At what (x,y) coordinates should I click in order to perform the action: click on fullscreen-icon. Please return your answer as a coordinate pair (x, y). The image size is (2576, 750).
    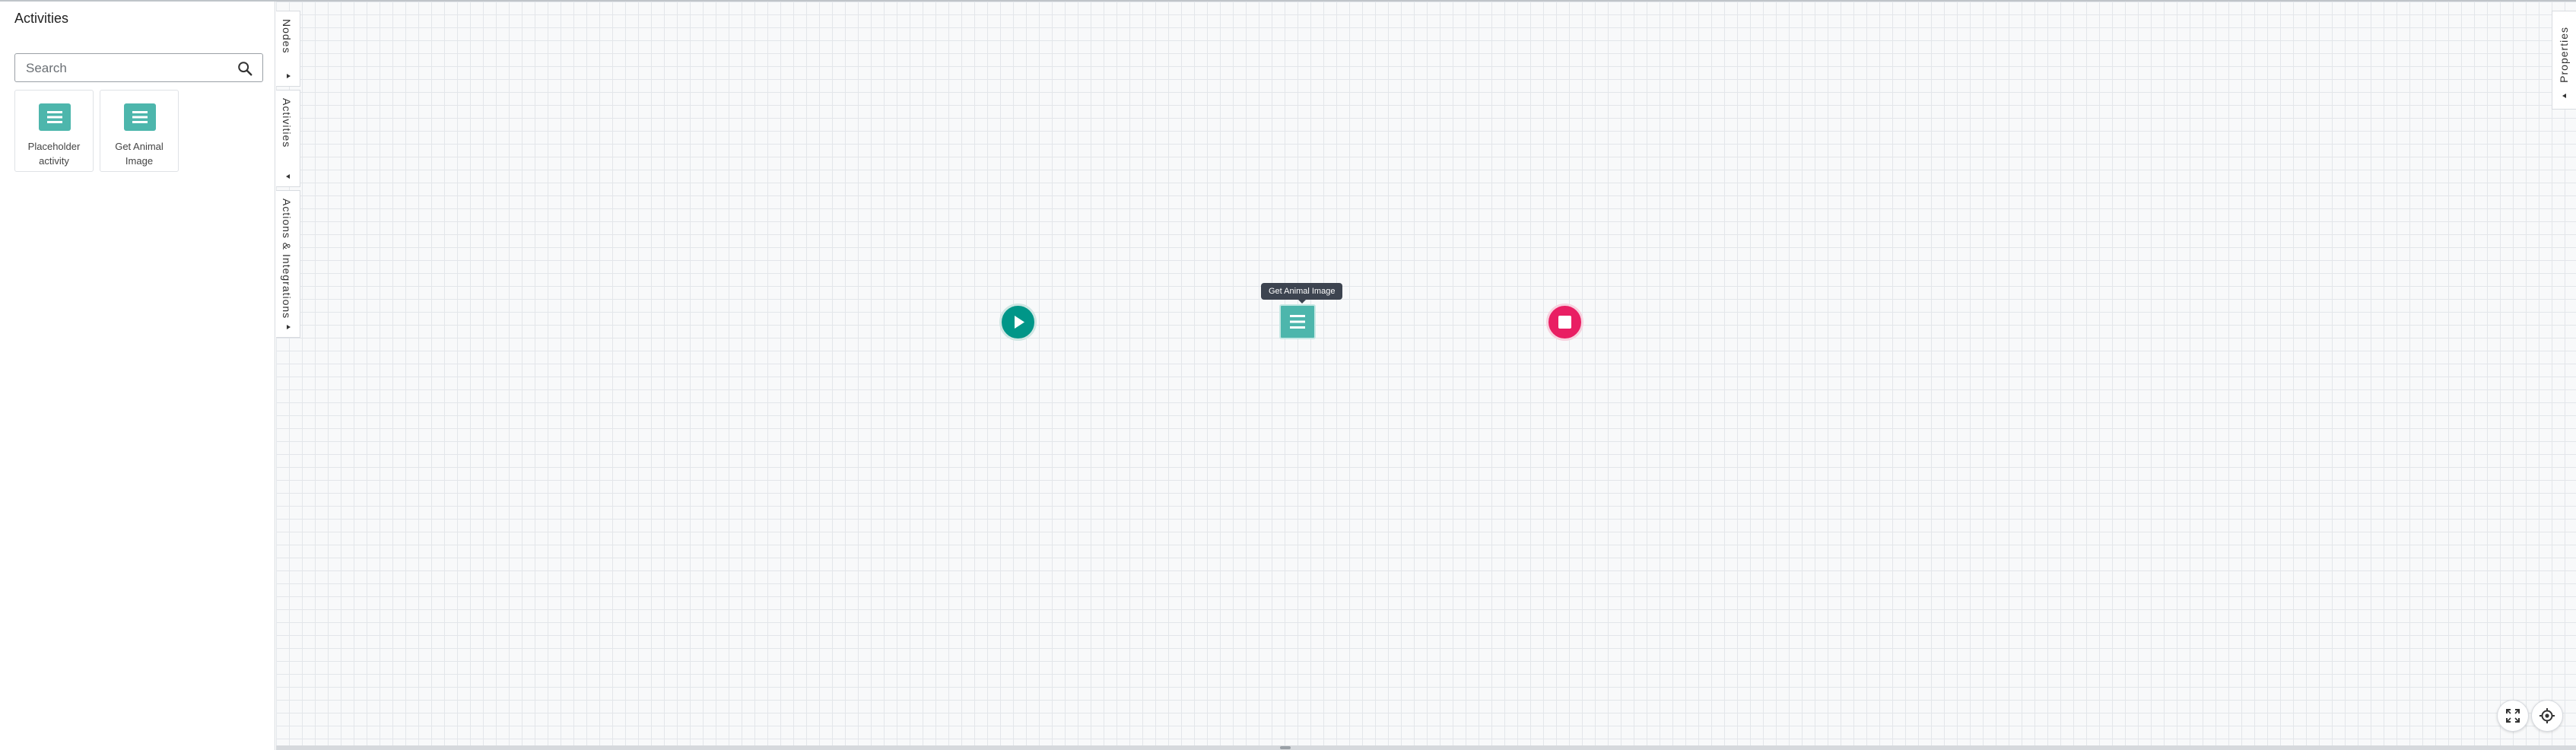
    Looking at the image, I should click on (2513, 716).